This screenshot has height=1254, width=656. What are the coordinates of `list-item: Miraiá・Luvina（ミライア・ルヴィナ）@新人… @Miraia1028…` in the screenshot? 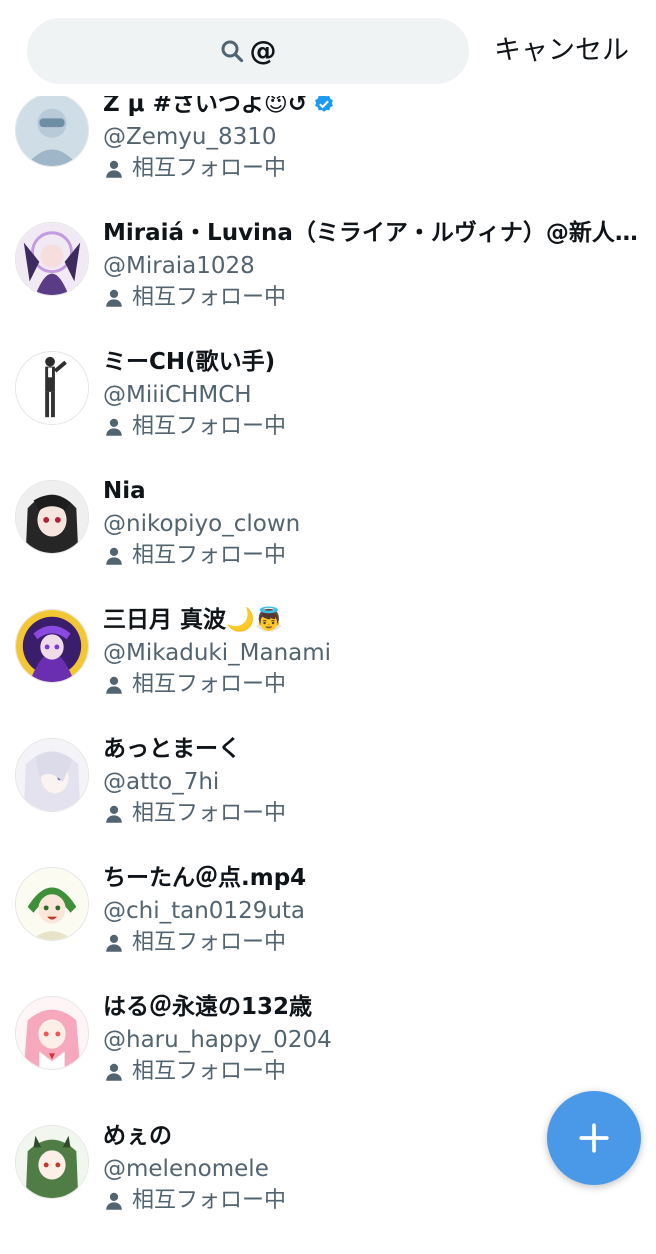 It's located at (328, 285).